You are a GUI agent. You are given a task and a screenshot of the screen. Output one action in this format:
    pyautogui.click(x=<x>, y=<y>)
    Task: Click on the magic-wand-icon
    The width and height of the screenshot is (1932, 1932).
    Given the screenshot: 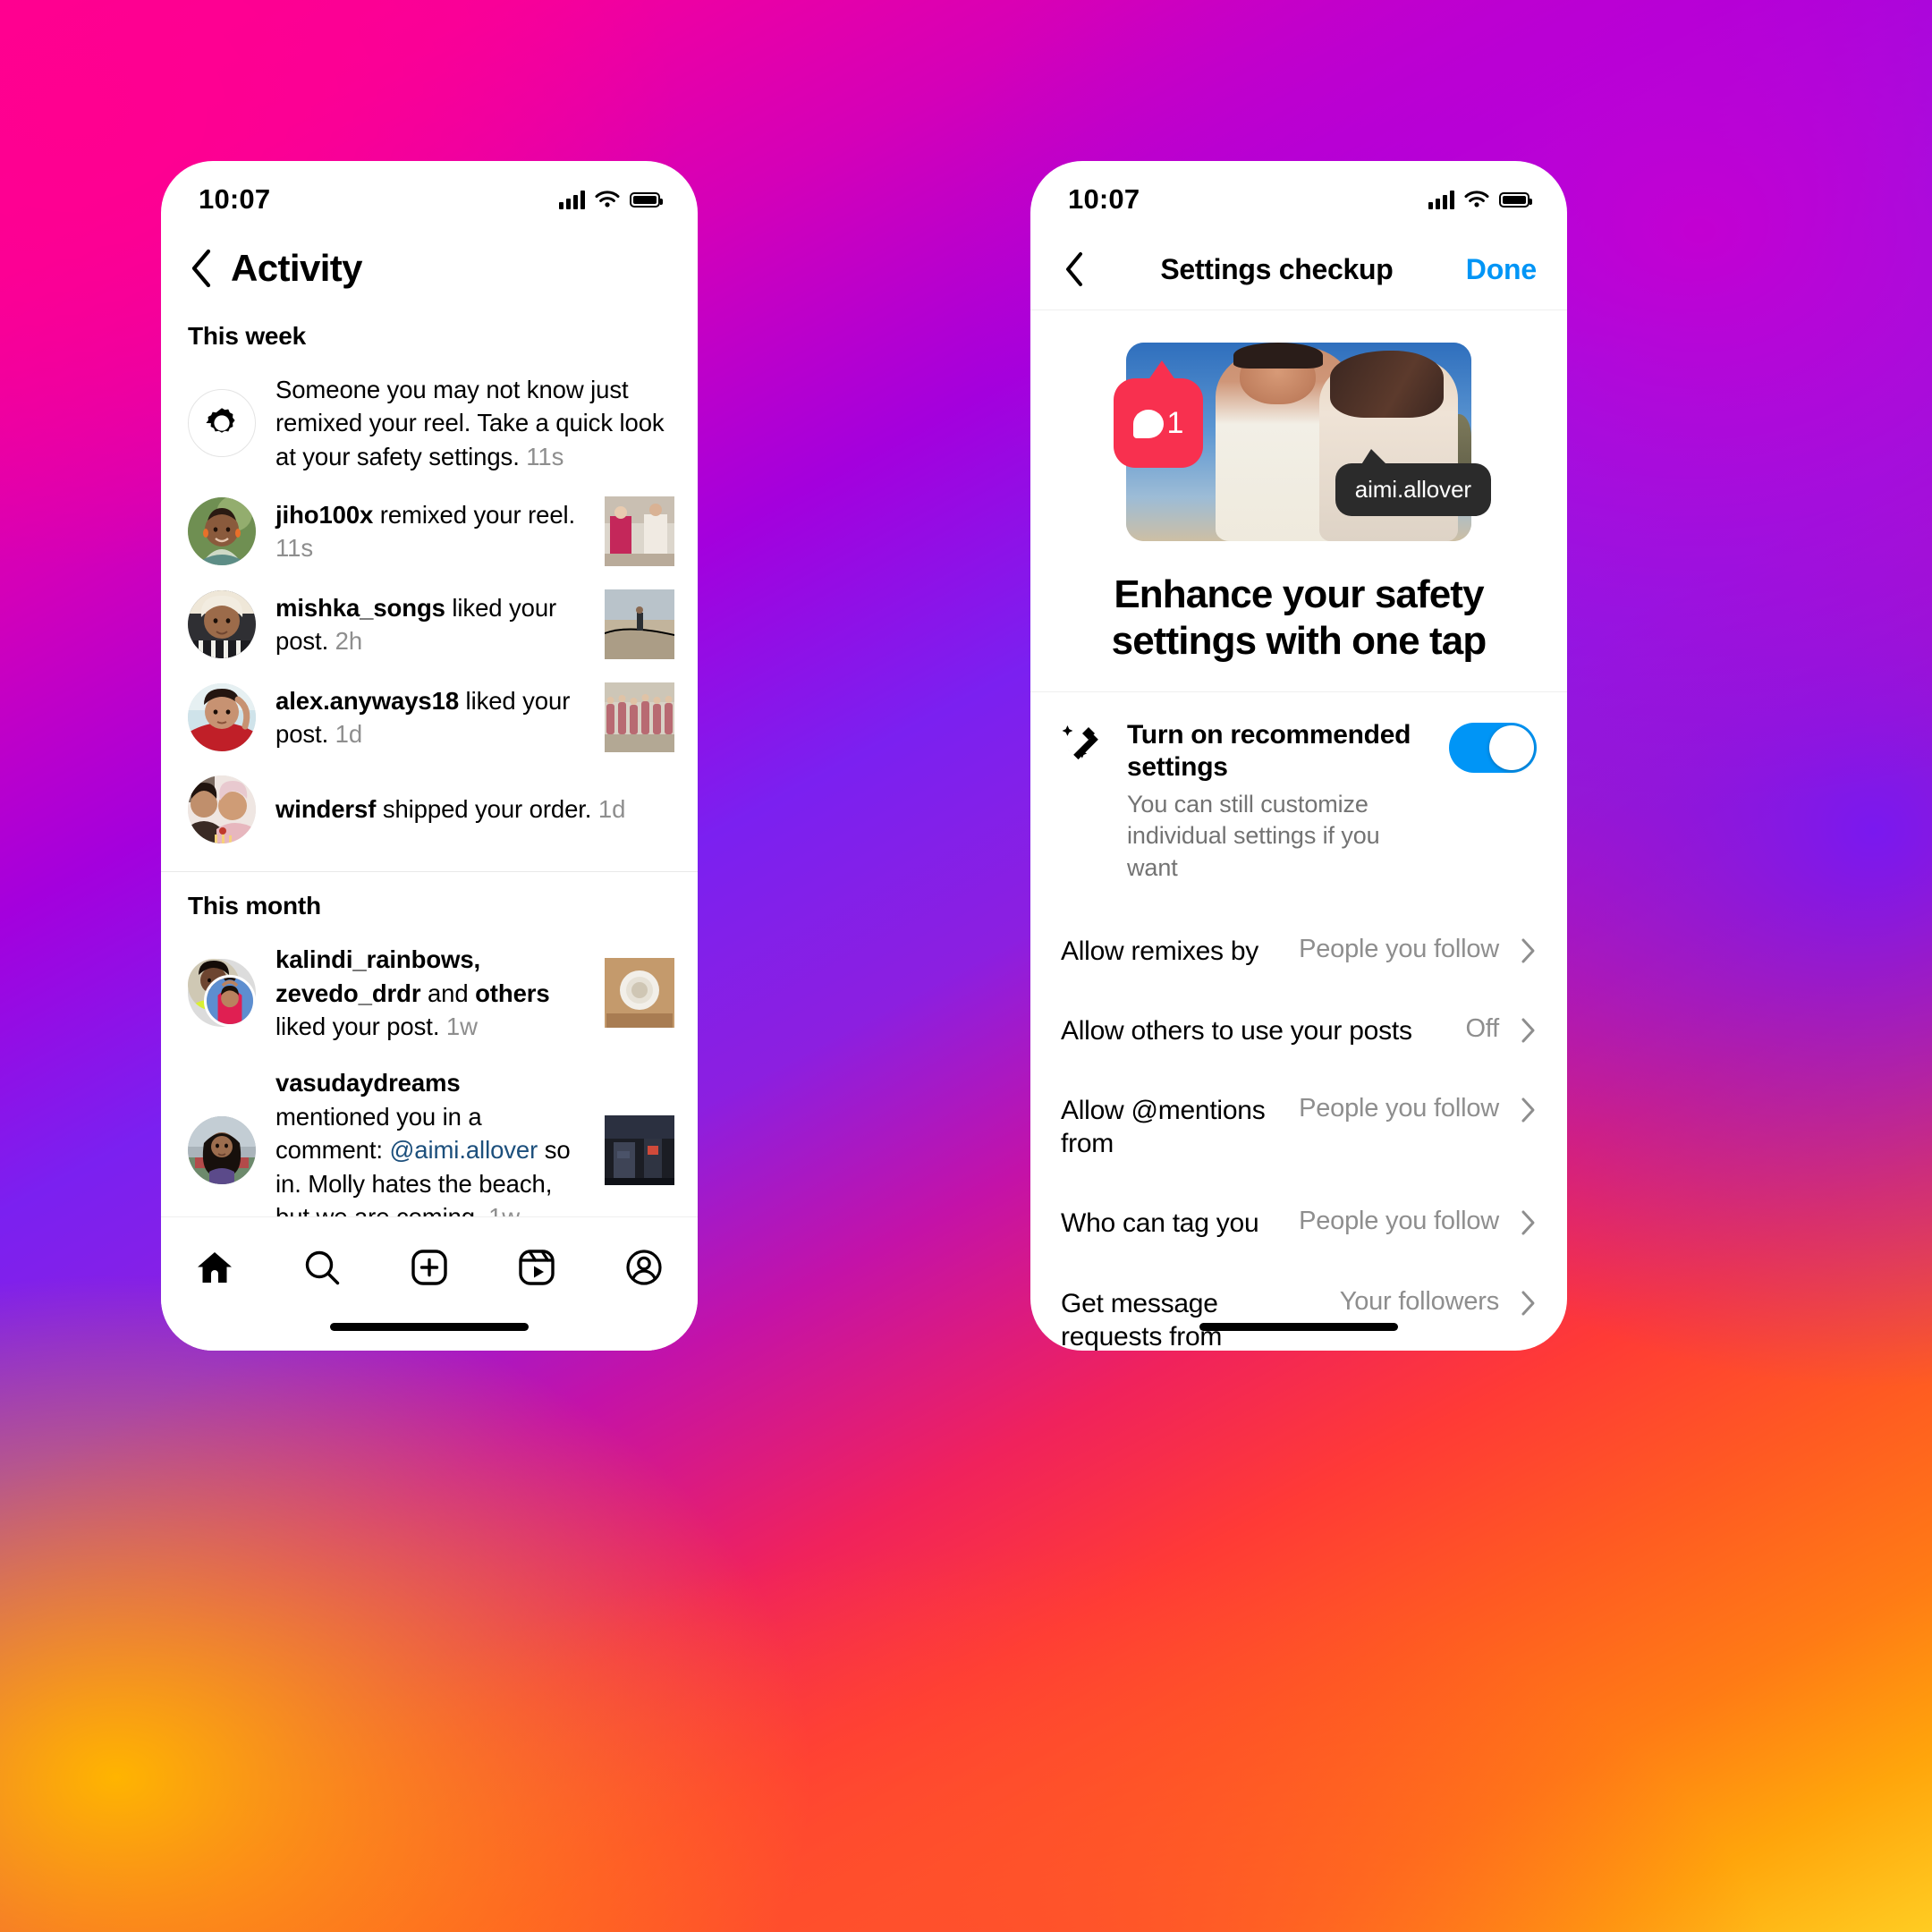 What is the action you would take?
    pyautogui.click(x=1080, y=741)
    